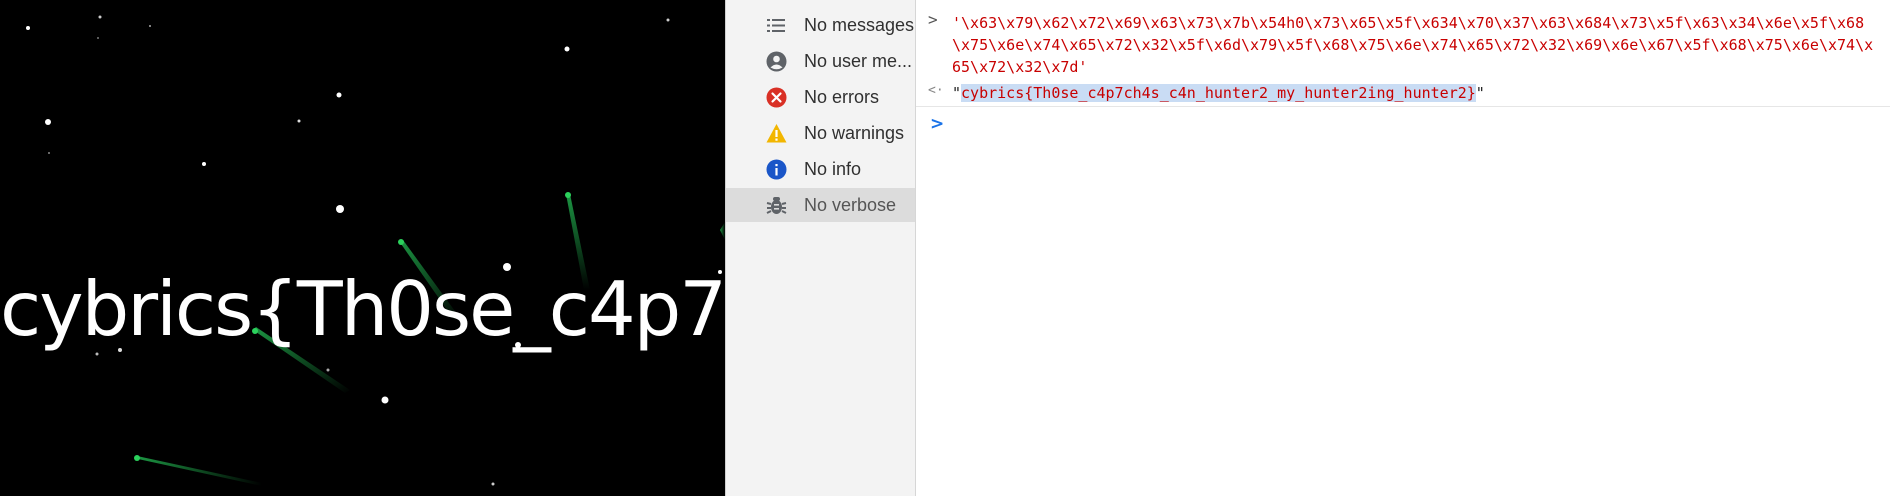 The width and height of the screenshot is (1890, 496). Describe the element at coordinates (854, 133) in the screenshot. I see `sidebar-item-label: No warnings` at that location.